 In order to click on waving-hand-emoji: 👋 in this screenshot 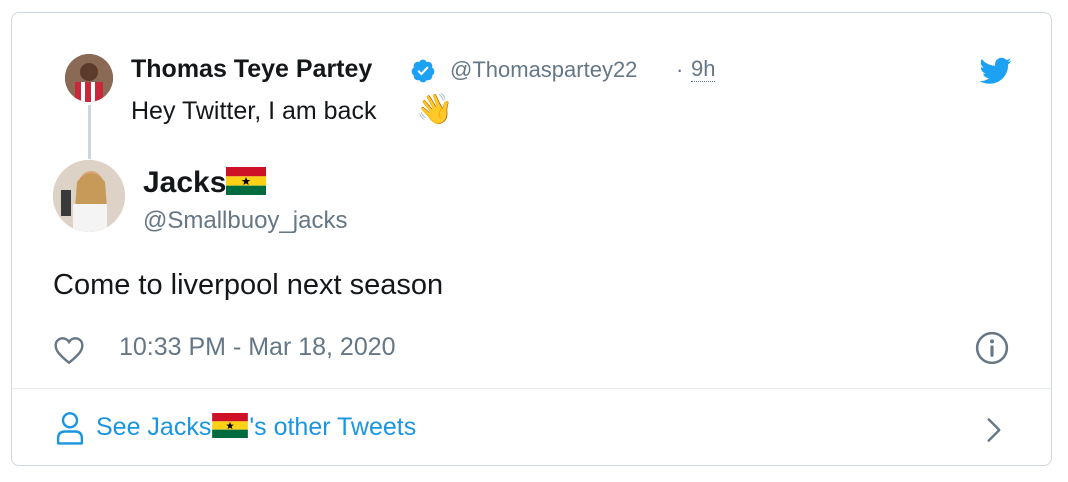, I will do `click(435, 109)`.